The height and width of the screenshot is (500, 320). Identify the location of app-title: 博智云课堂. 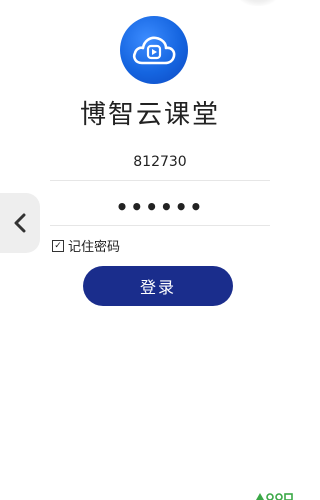
(149, 115).